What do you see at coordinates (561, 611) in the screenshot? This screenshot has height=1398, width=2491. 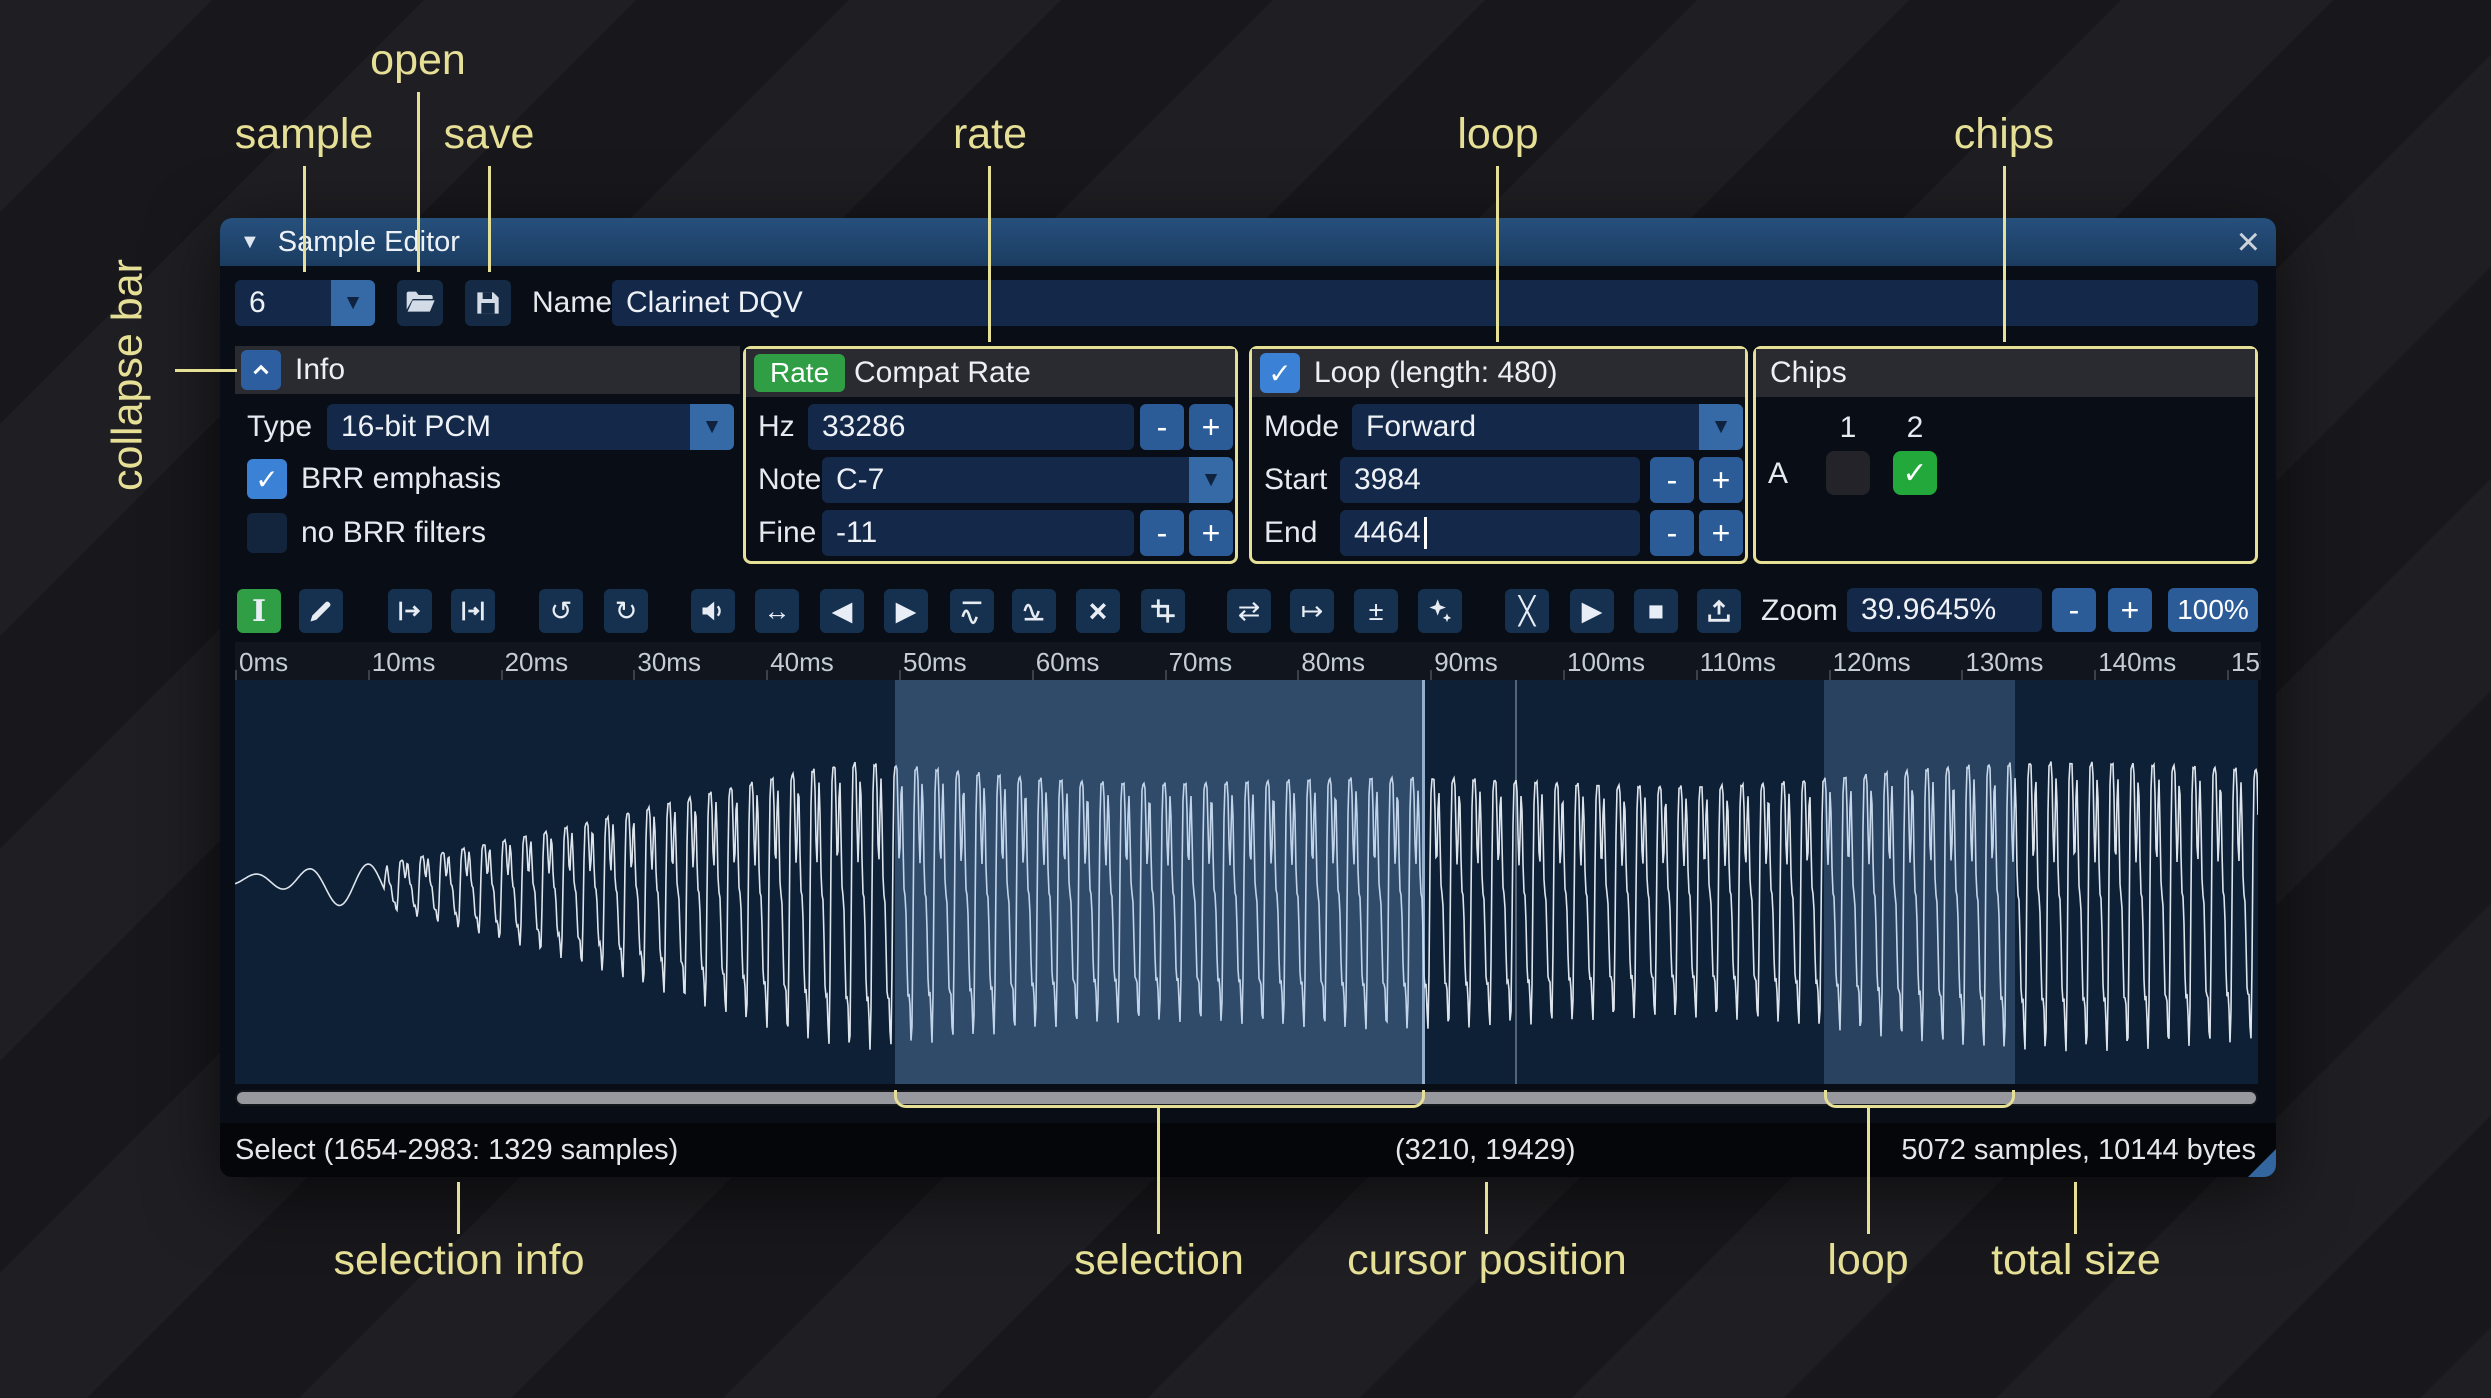 I see `undo-button: ↺` at bounding box center [561, 611].